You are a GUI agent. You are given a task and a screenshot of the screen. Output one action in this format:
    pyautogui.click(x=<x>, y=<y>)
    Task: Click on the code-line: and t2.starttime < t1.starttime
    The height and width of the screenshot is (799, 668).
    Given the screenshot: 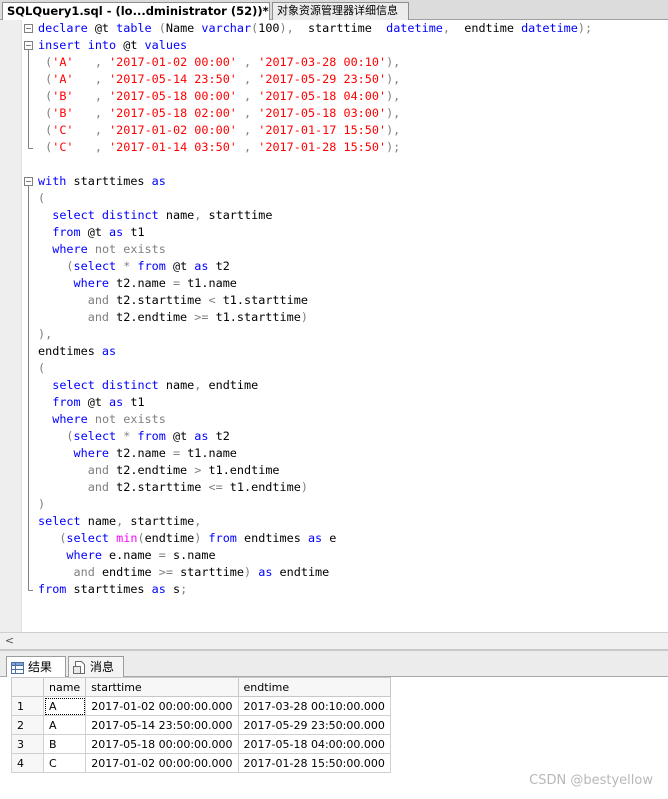 What is the action you would take?
    pyautogui.click(x=315, y=300)
    